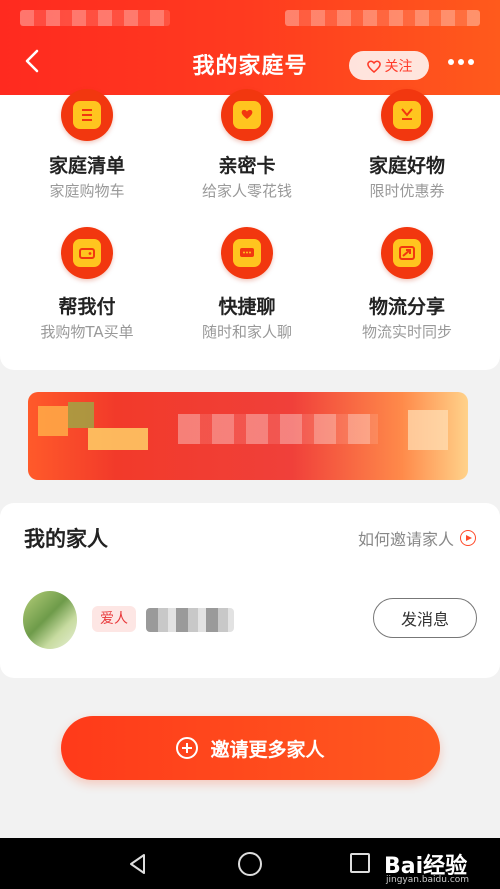  What do you see at coordinates (66, 539) in the screenshot?
I see `family-title: 我的家人` at bounding box center [66, 539].